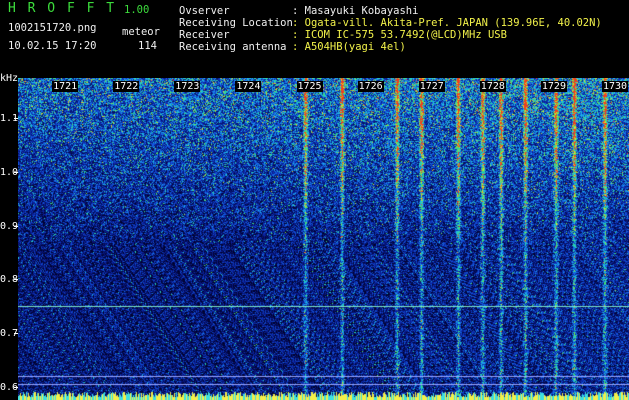 The image size is (629, 400). I want to click on app-title: H R O F F T, so click(62, 8).